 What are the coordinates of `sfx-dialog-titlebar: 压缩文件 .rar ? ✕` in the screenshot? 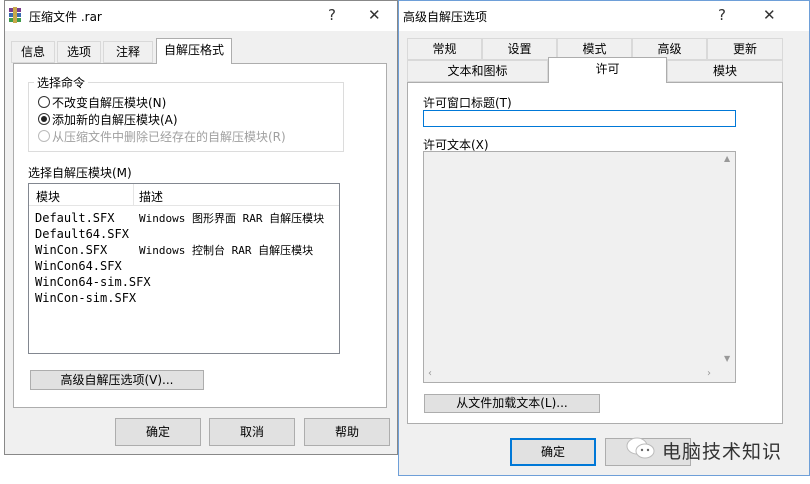 It's located at (201, 16).